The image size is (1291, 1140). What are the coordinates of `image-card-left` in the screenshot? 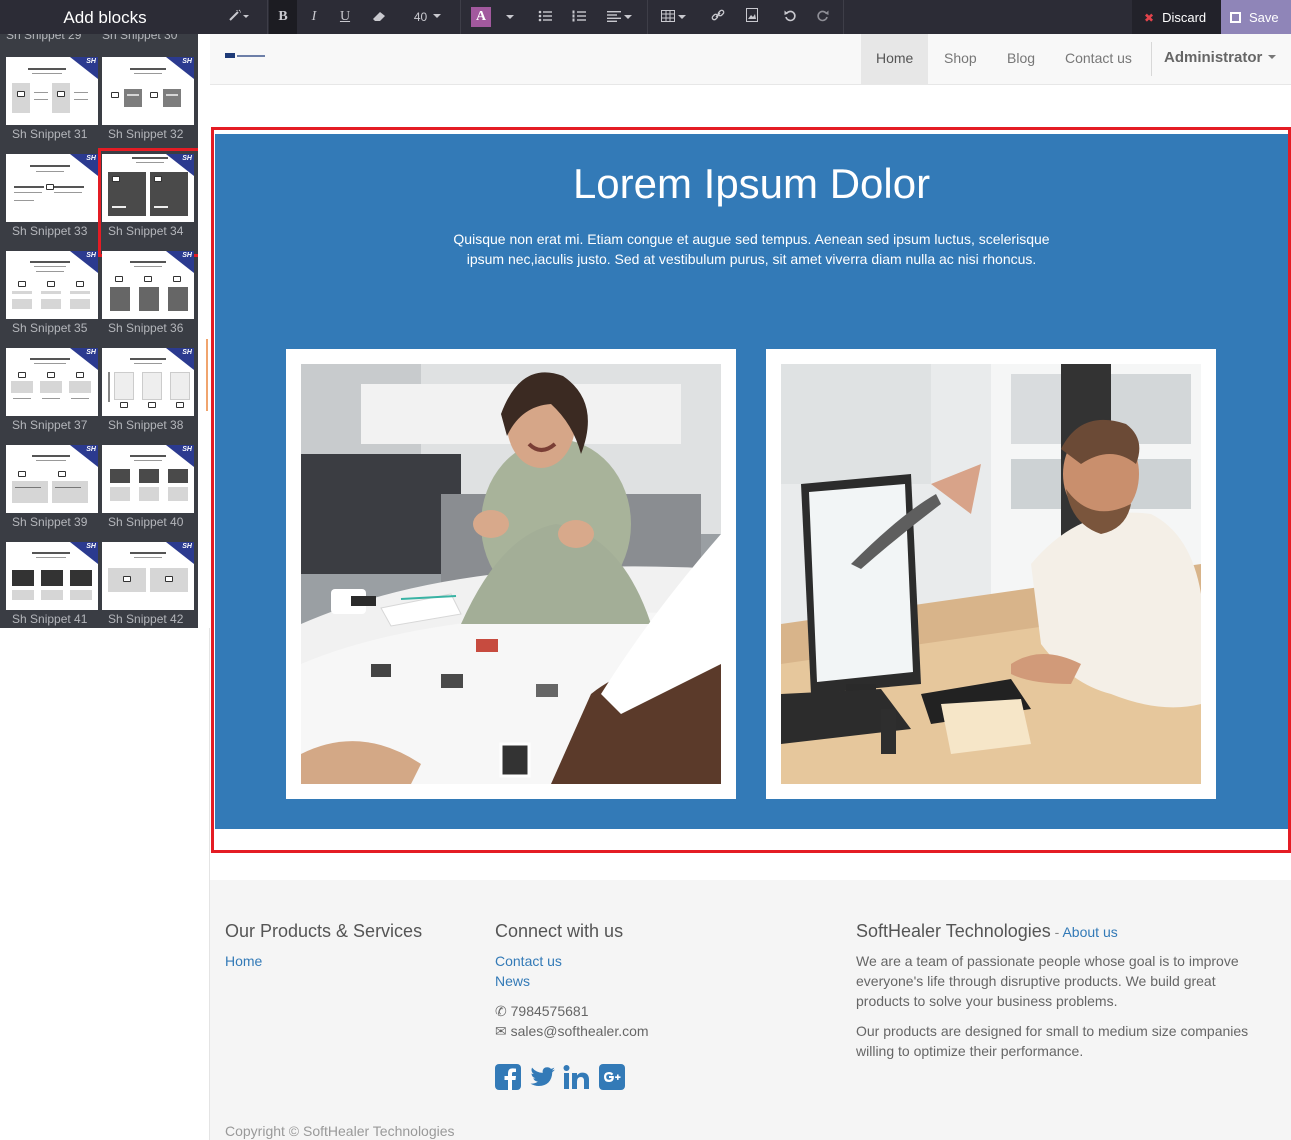 It's located at (511, 574).